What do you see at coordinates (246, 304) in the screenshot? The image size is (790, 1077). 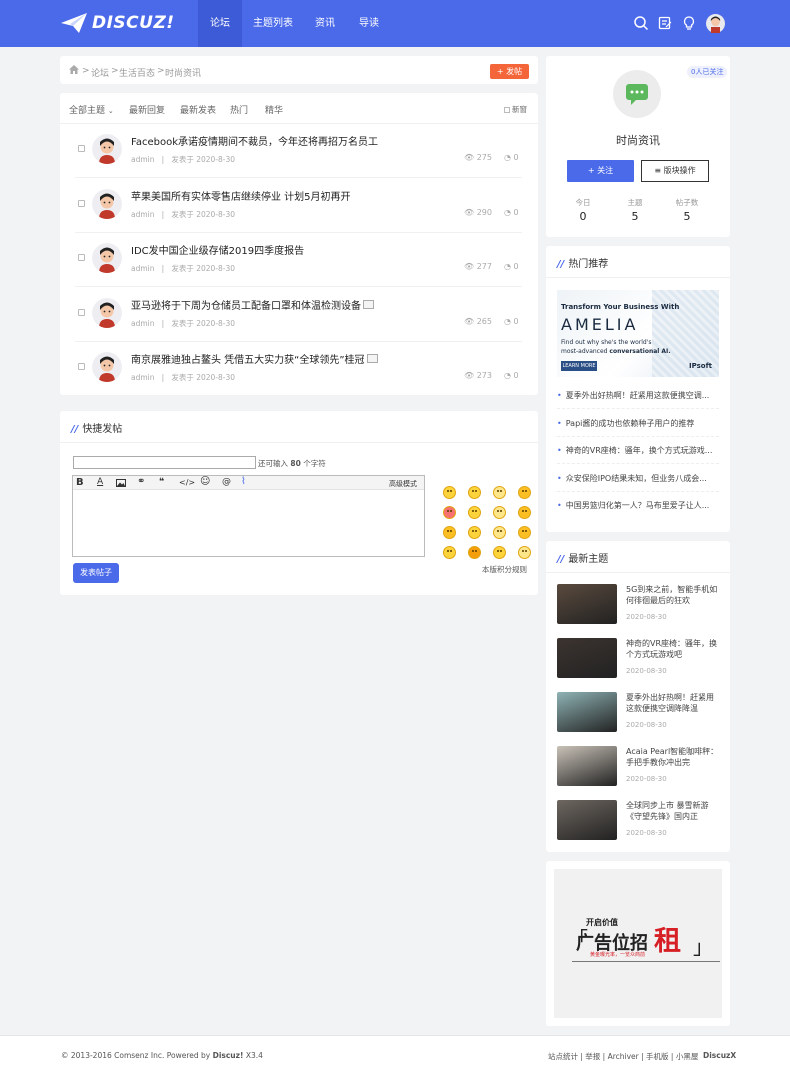 I see `thread-title: 亚马逊将于下周为仓储员工配备口罩和体温检测设备` at bounding box center [246, 304].